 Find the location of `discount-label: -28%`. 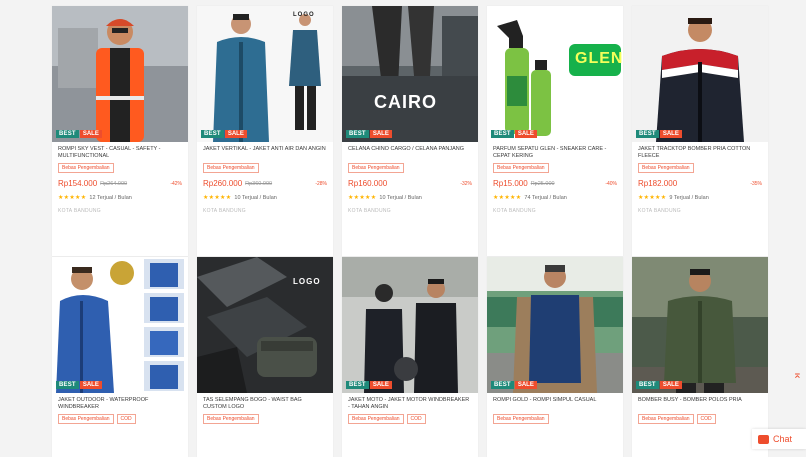

discount-label: -28% is located at coordinates (321, 183).